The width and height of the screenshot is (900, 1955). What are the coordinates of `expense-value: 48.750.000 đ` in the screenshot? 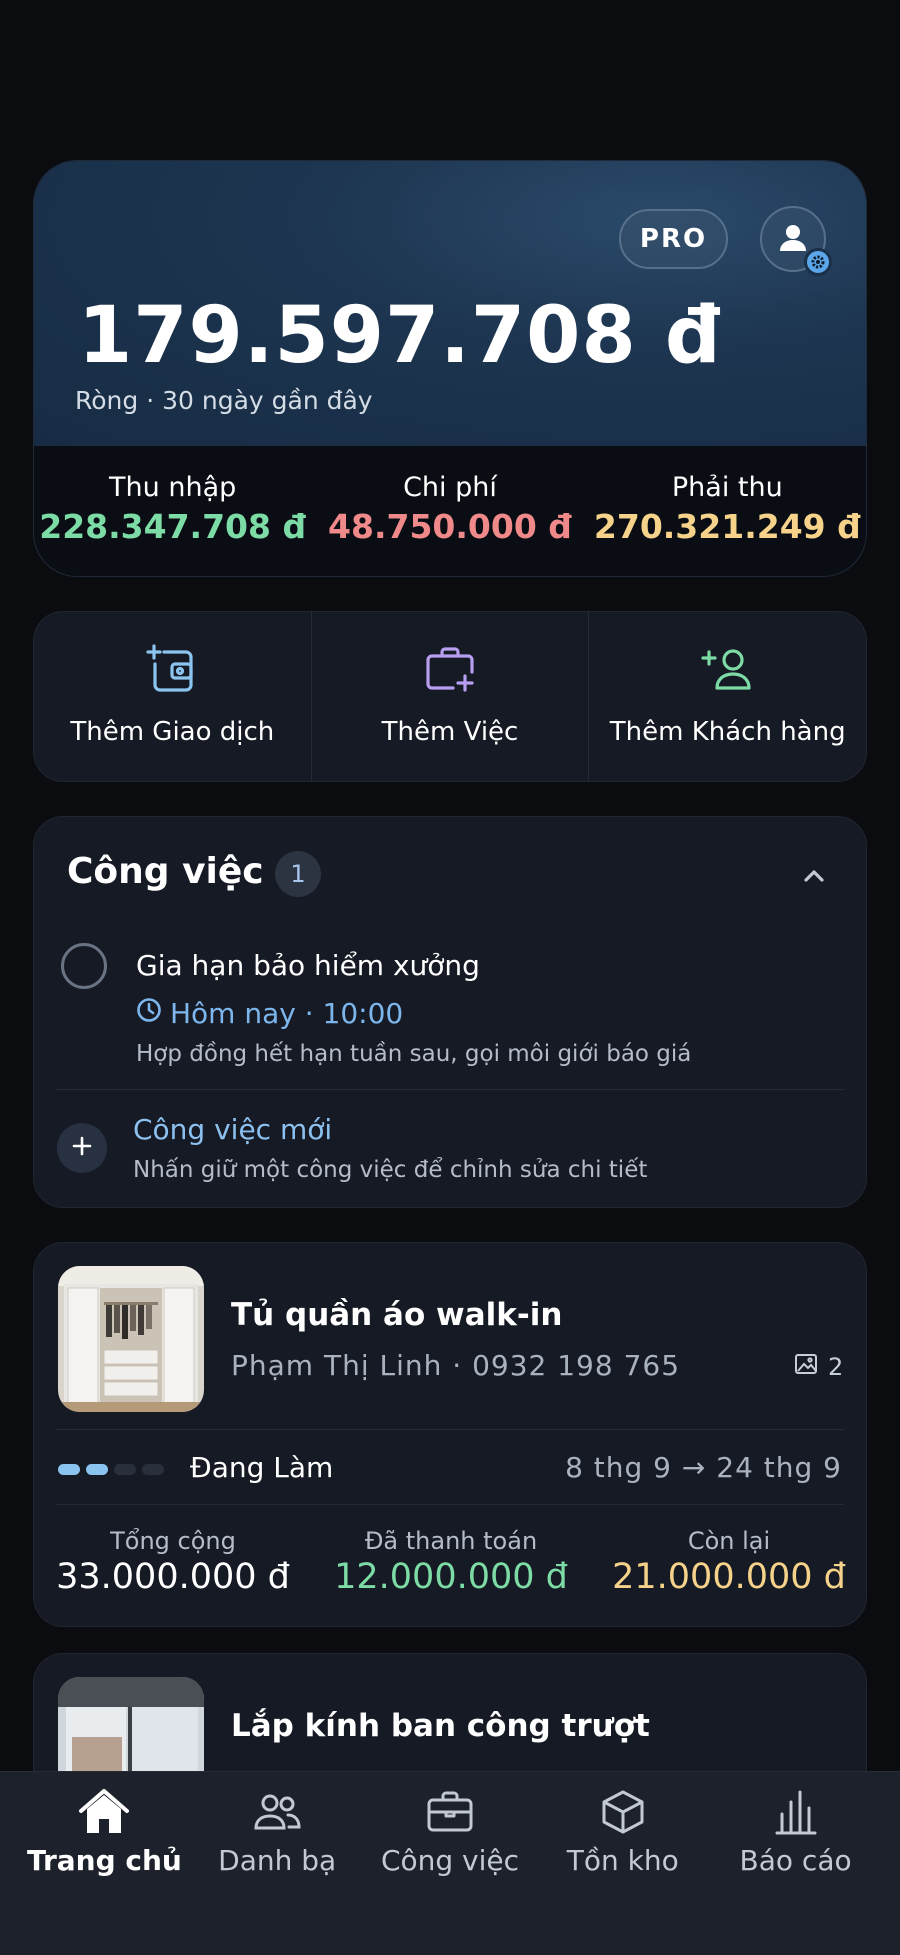 It's located at (450, 526).